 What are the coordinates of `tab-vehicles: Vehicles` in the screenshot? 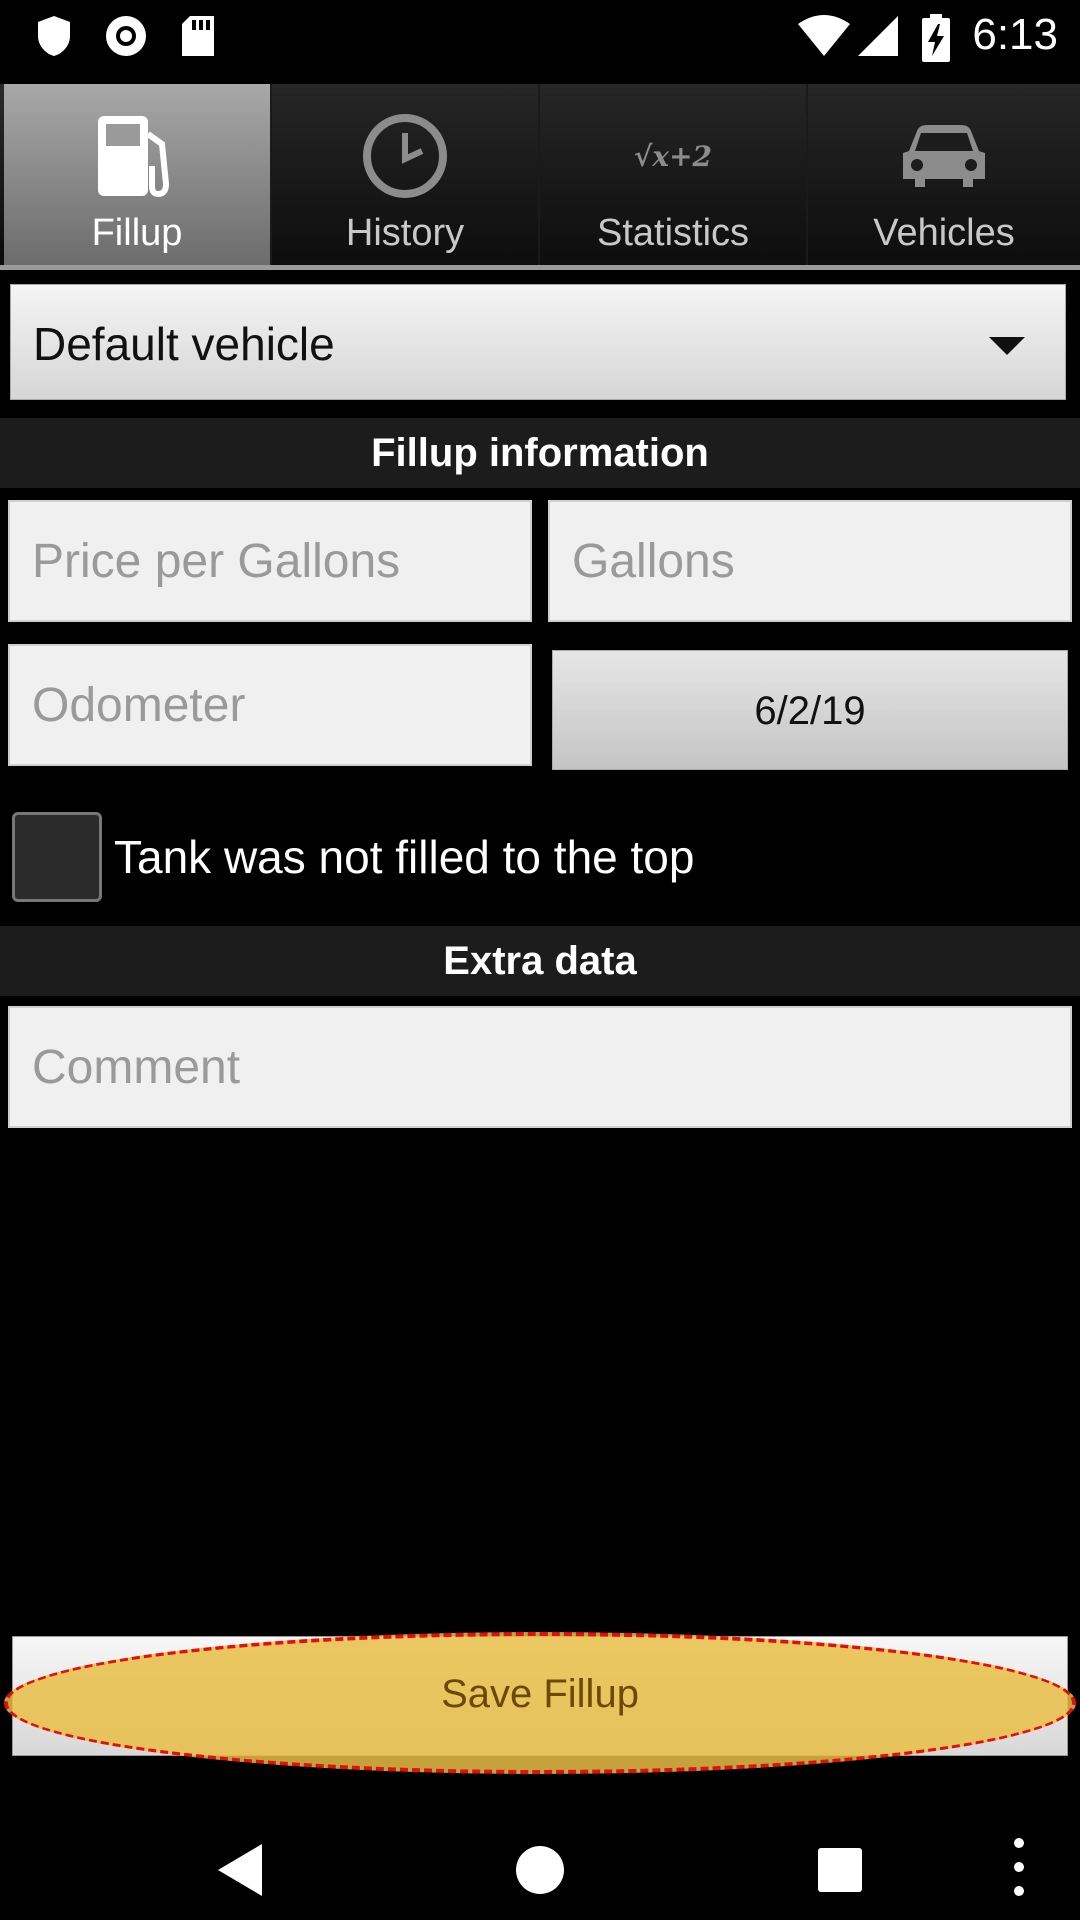 It's located at (944, 175).